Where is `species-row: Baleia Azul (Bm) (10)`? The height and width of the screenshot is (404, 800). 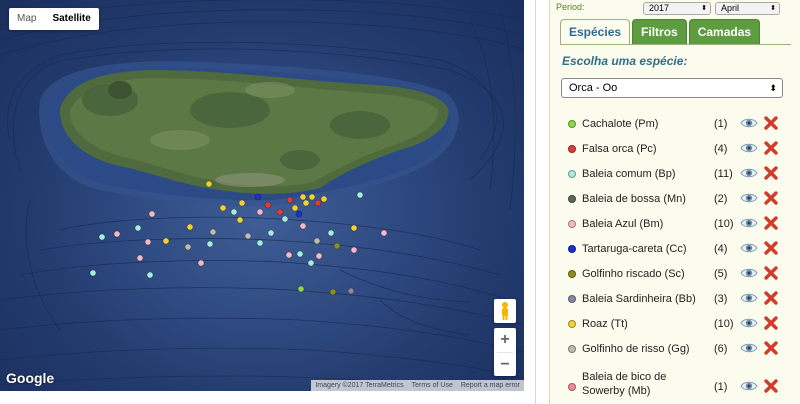 species-row: Baleia Azul (Bm) (10) is located at coordinates (678, 225).